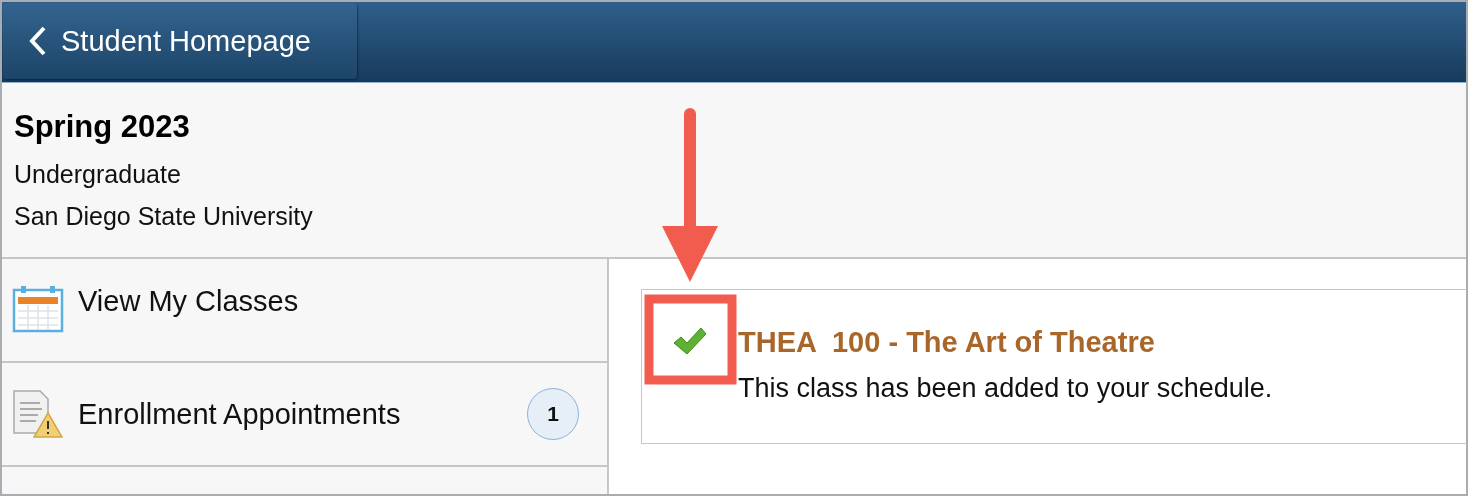  I want to click on checkmark-icon, so click(690, 341).